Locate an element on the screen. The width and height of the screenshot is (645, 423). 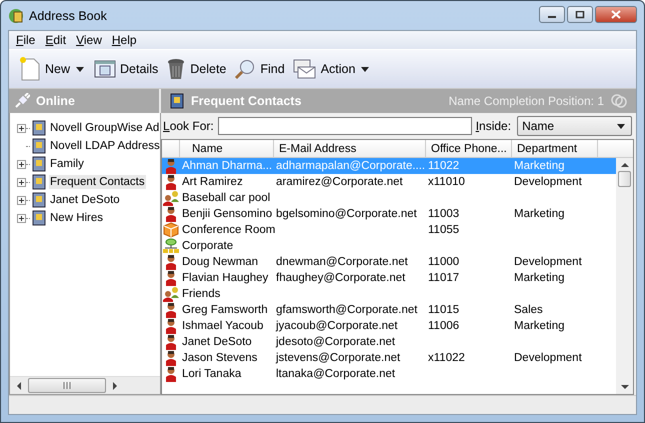
table-cell-text: 11003 is located at coordinates (443, 214).